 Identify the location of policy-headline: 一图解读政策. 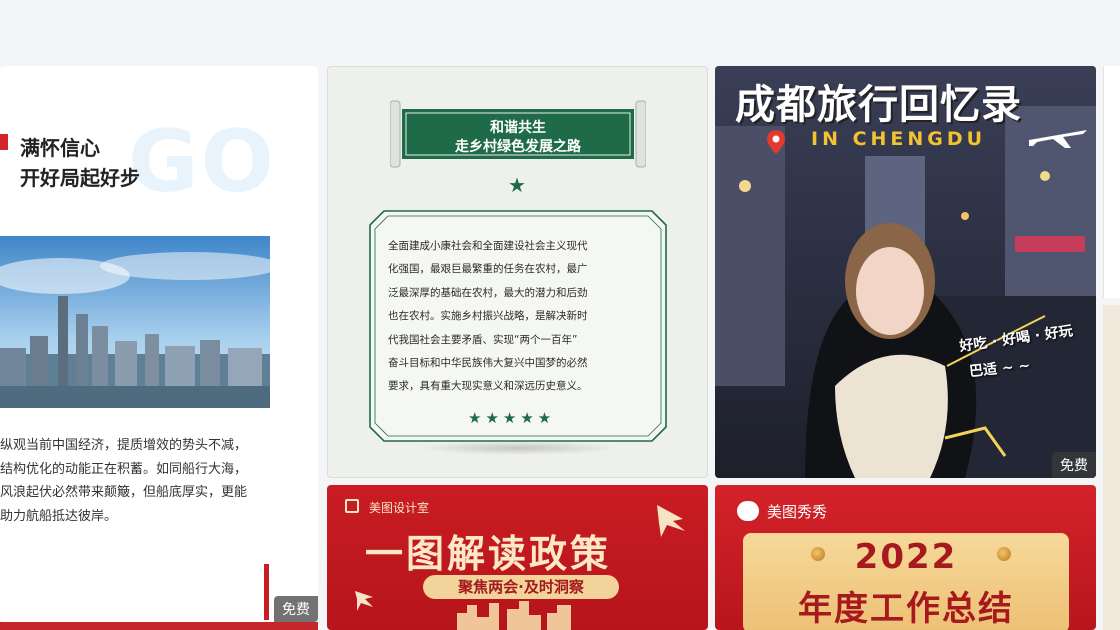
(488, 554).